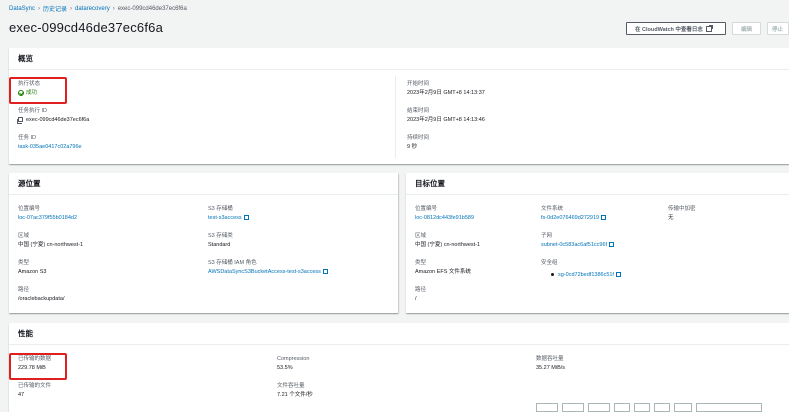  I want to click on throughput-field: 数据吞吐量 35.27 MiB/s, so click(550, 364).